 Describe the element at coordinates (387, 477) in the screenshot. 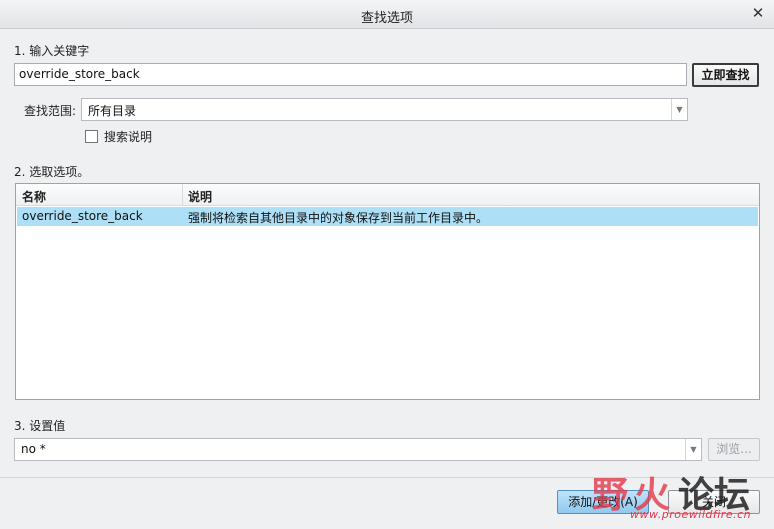

I see `footer-divider` at that location.